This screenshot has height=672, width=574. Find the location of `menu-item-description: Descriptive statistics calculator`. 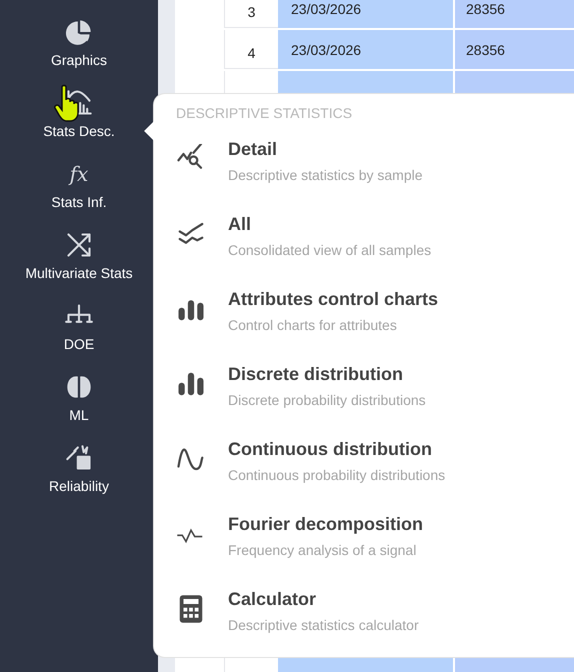

menu-item-description: Descriptive statistics calculator is located at coordinates (323, 625).